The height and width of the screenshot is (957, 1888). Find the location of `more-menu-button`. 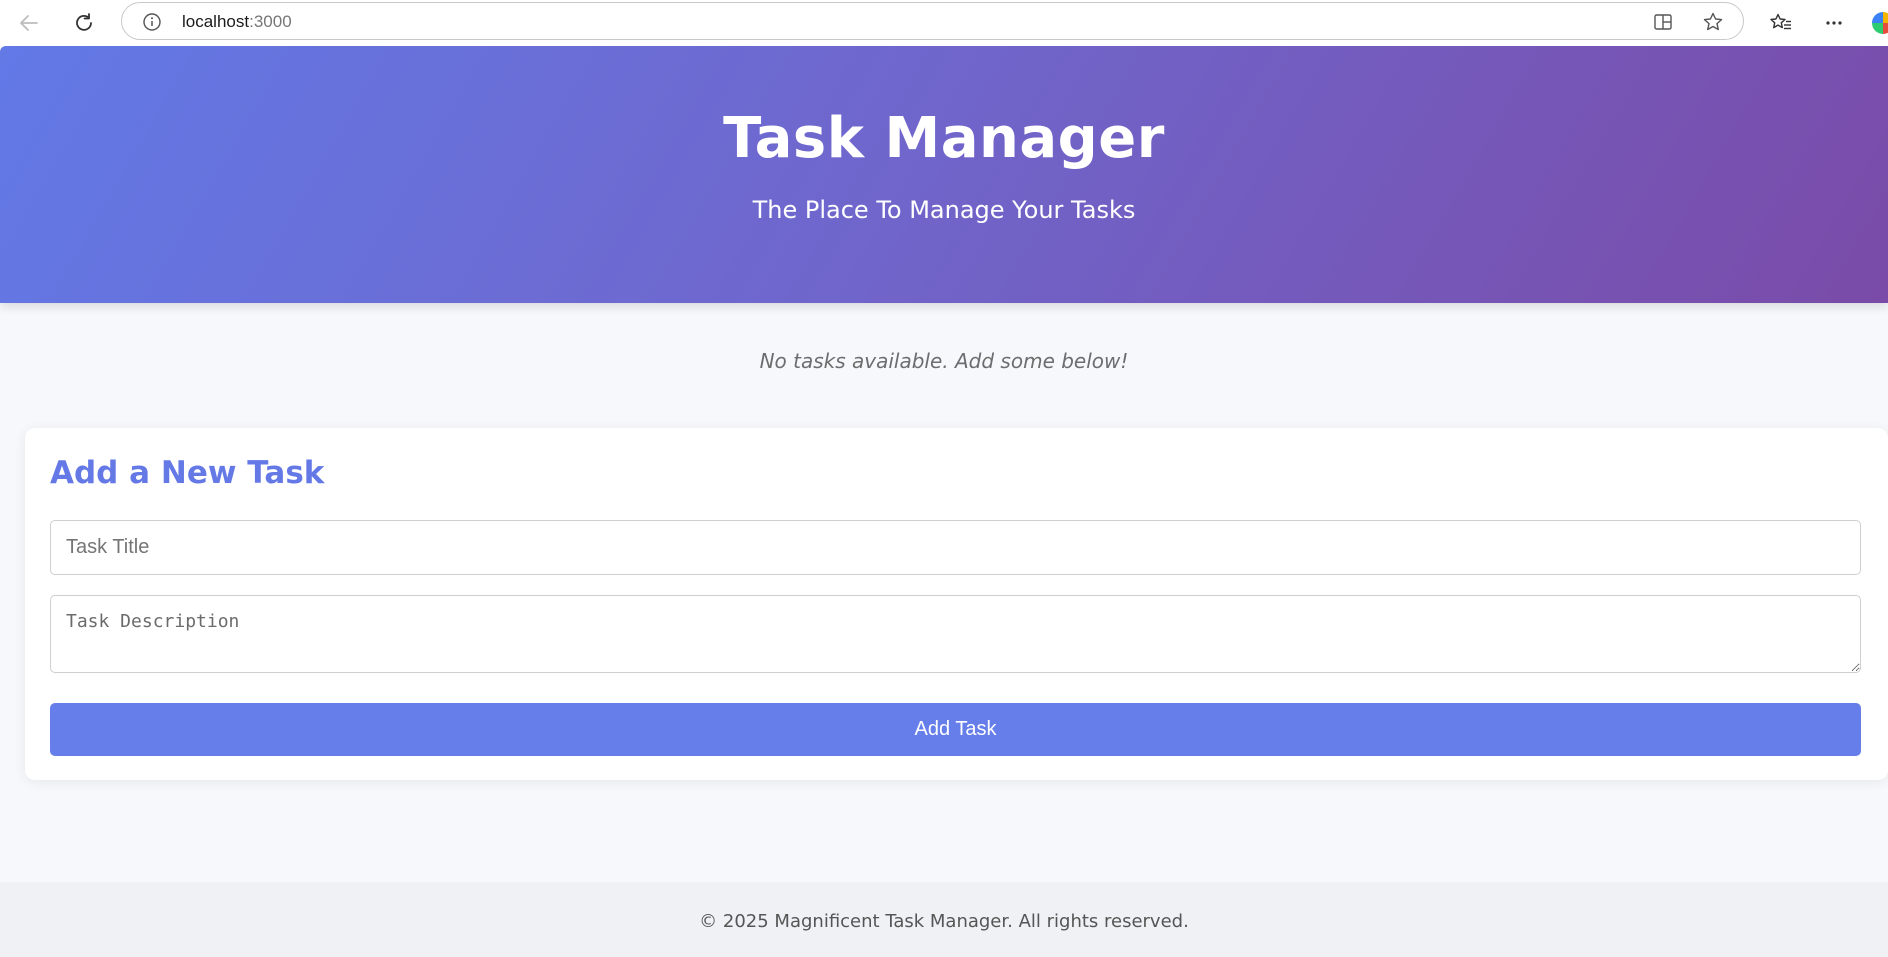

more-menu-button is located at coordinates (1834, 23).